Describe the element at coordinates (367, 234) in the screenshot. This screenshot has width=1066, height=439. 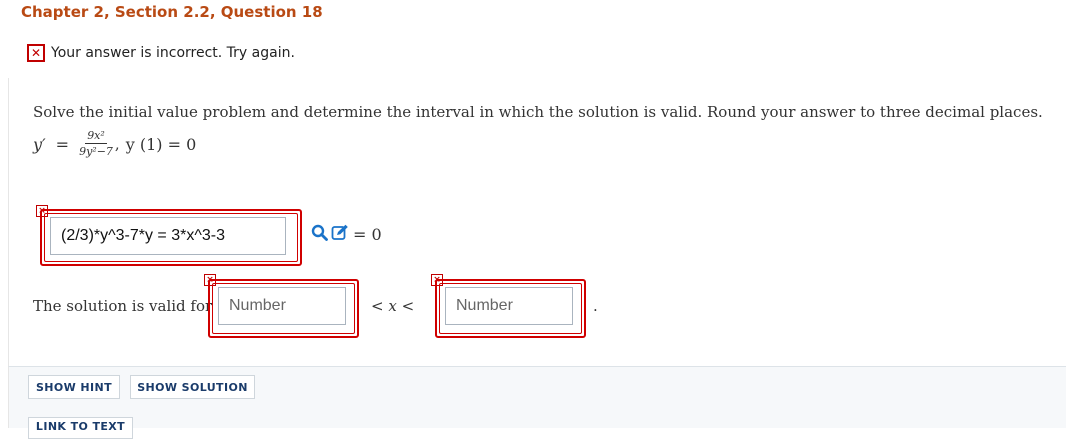
I see `equals-zero: = 0` at that location.